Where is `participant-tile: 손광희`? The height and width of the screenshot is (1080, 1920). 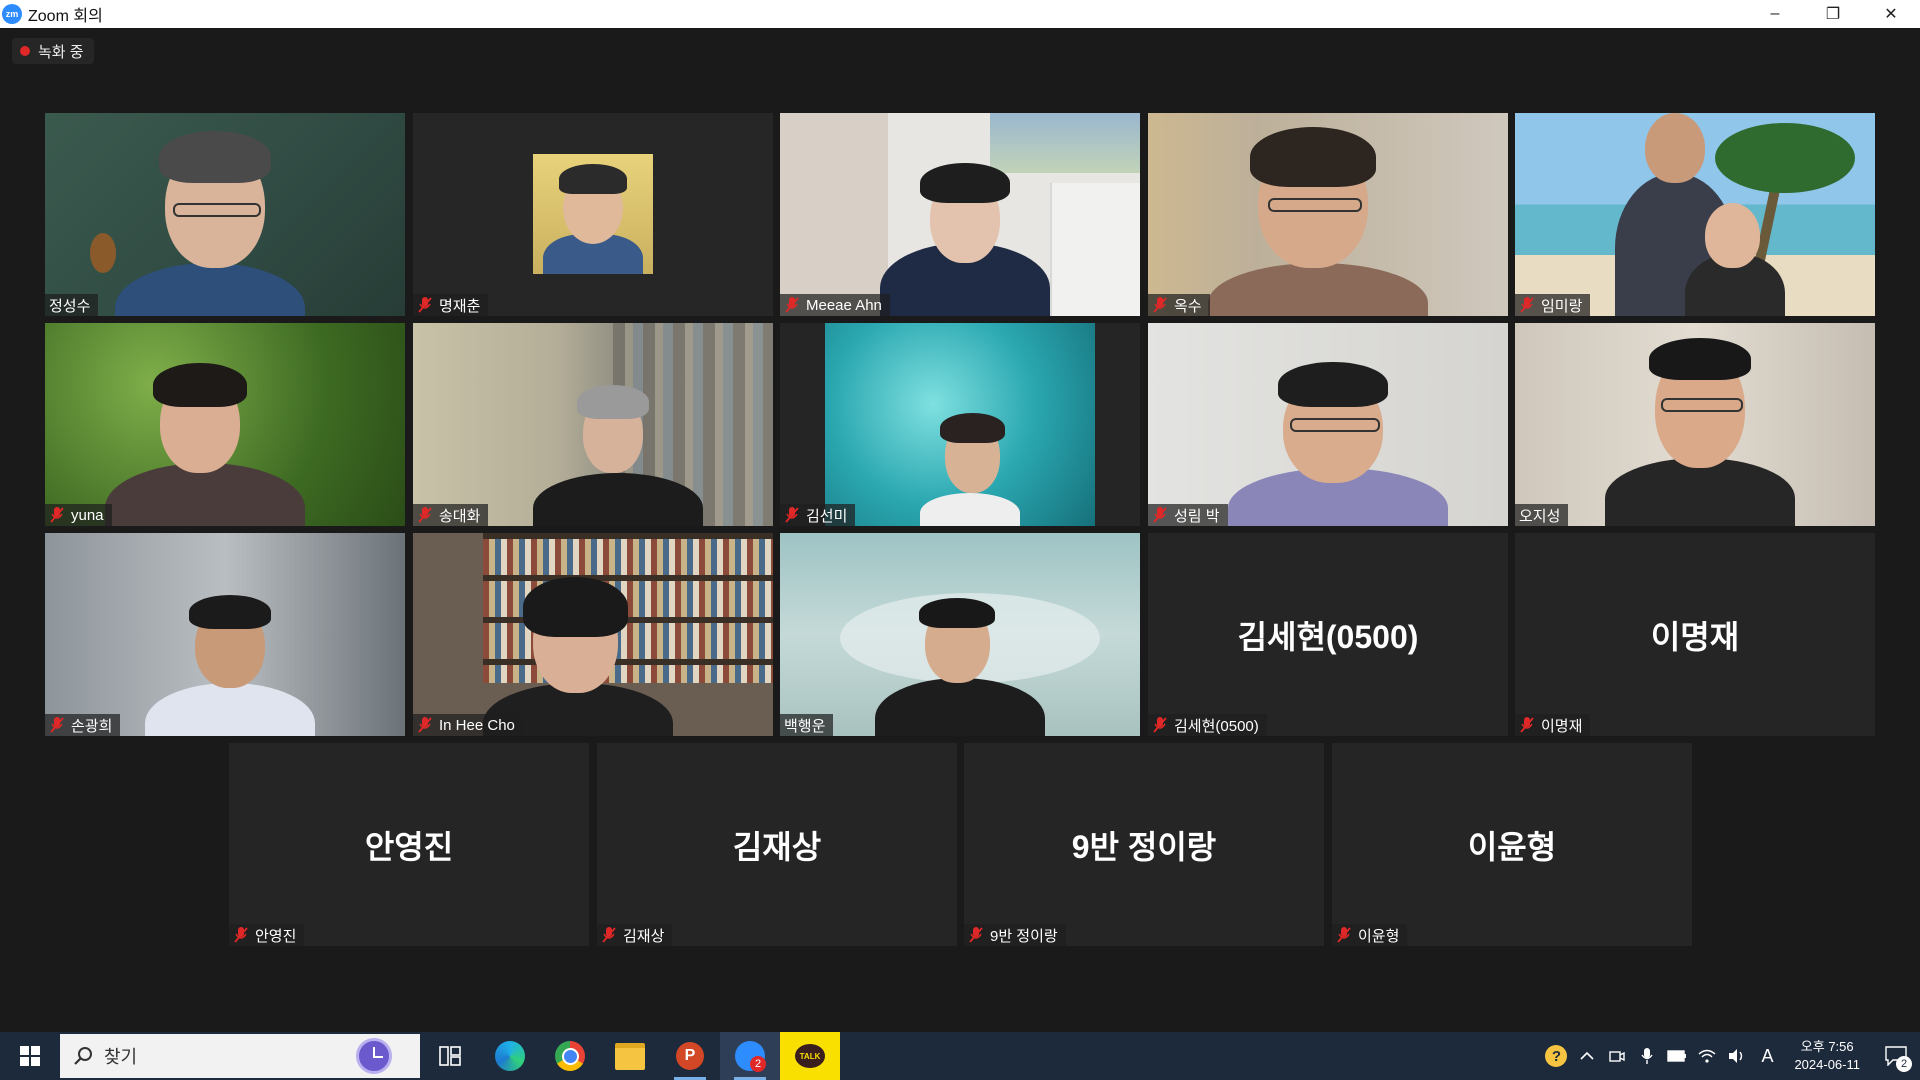 participant-tile: 손광희 is located at coordinates (225, 634).